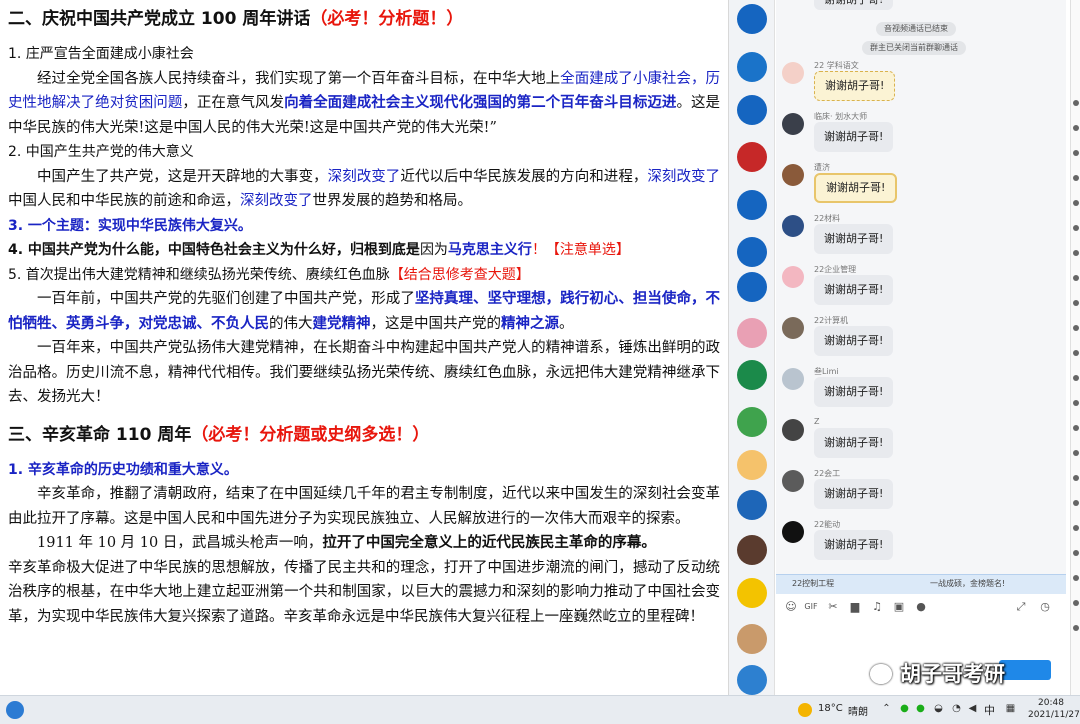 The height and width of the screenshot is (724, 1080). I want to click on wifi-icon: ◔, so click(956, 708).